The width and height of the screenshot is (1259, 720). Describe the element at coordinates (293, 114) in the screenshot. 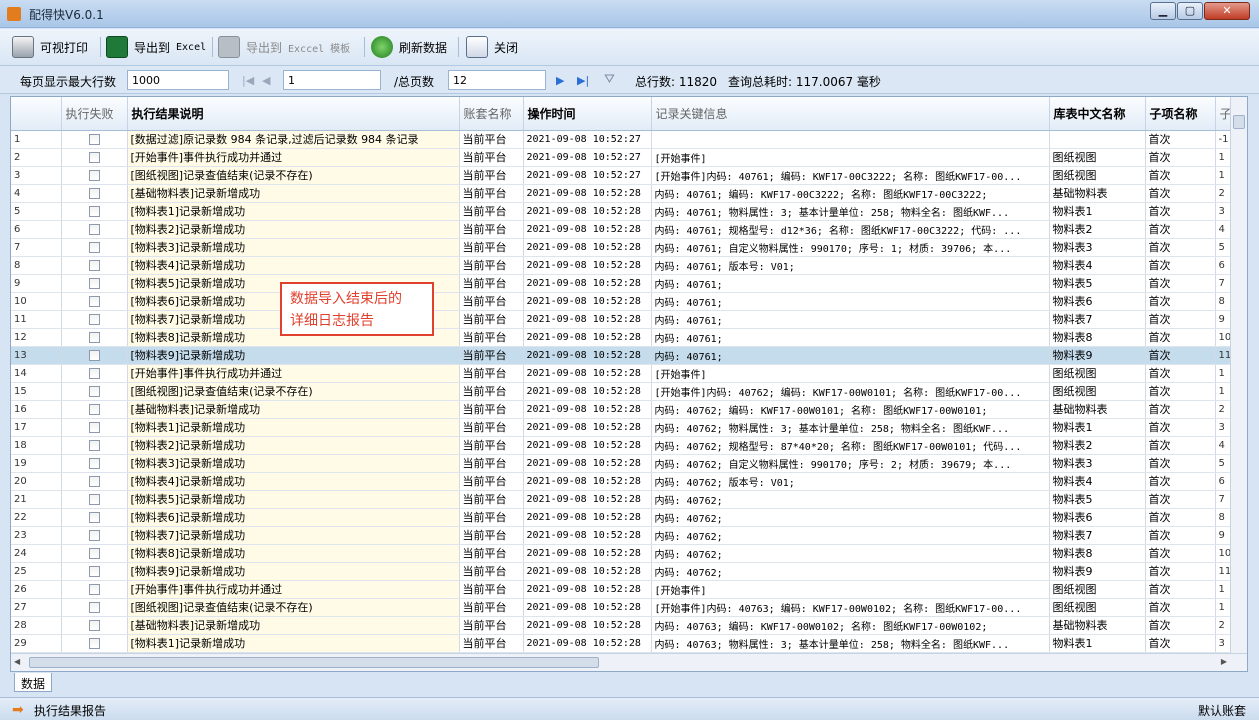

I see `col-header-desc: 执行结果说明` at that location.